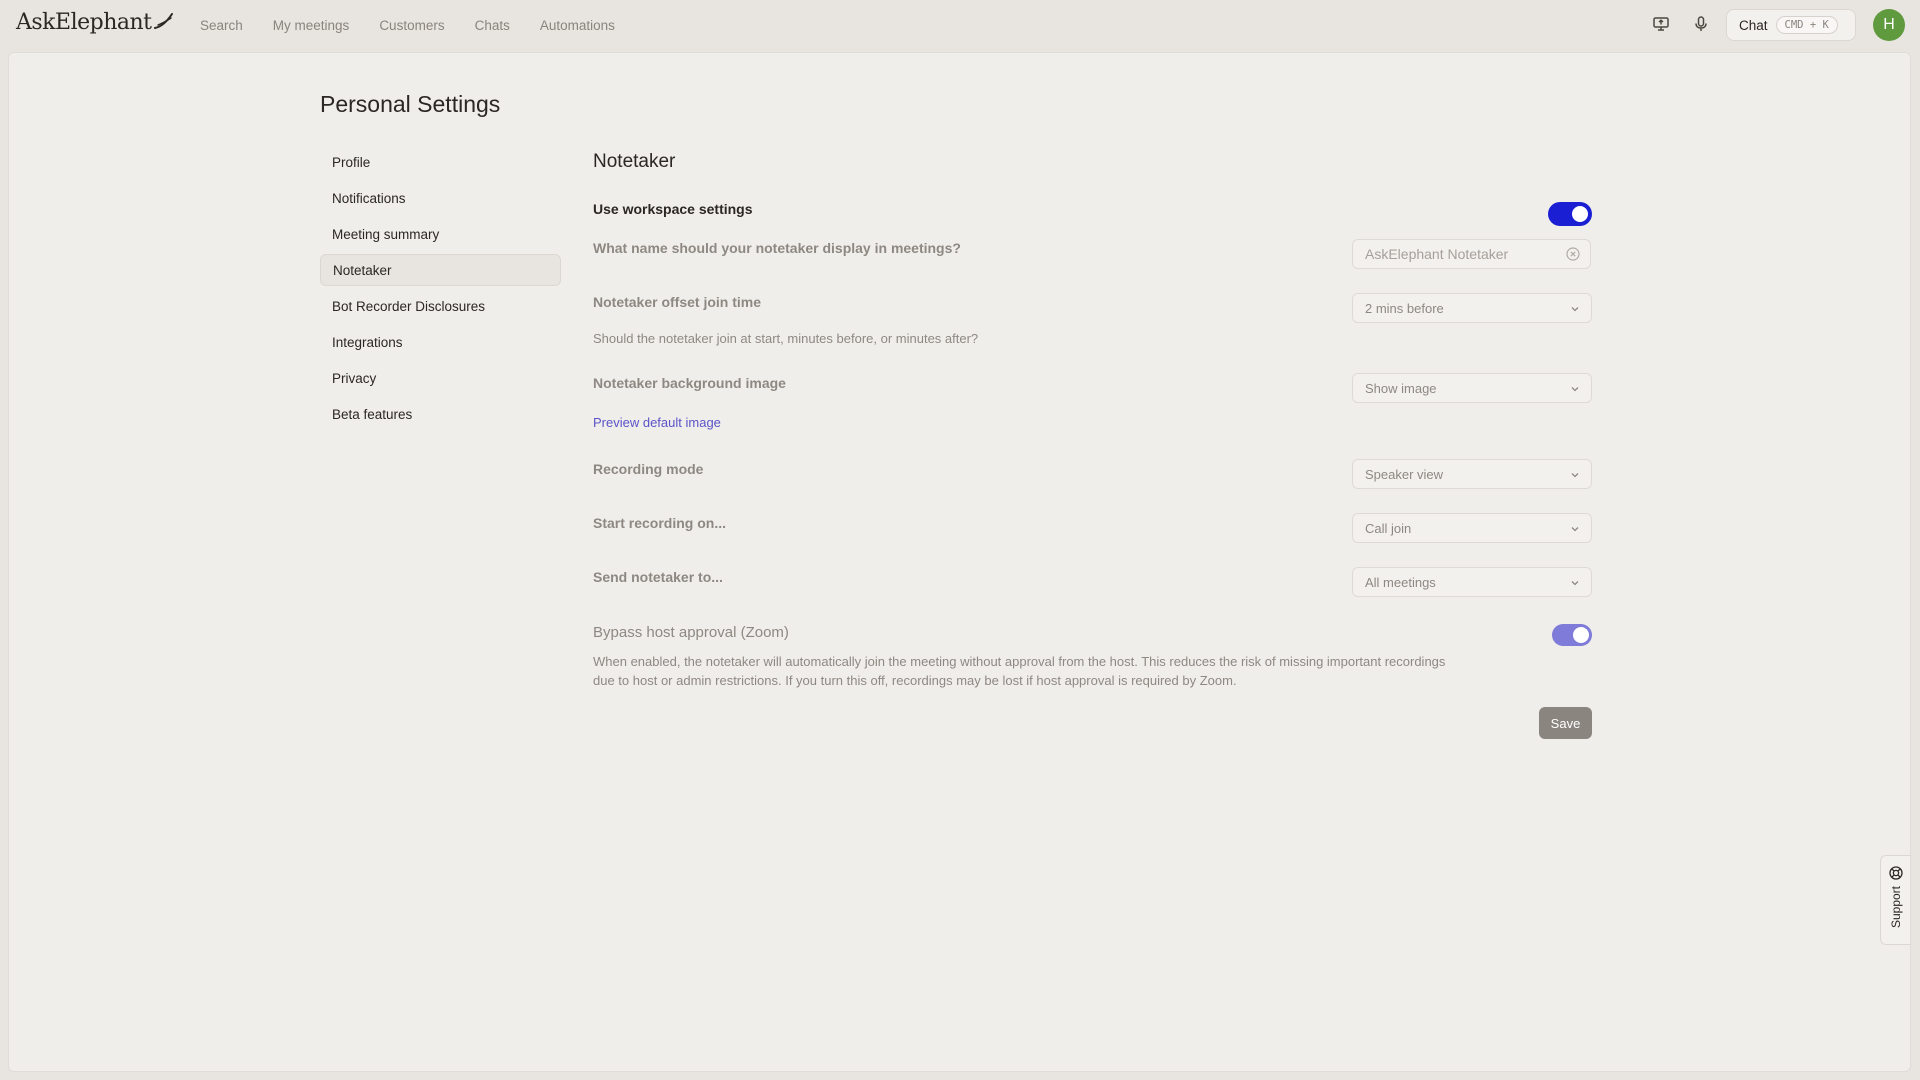 Image resolution: width=1920 pixels, height=1080 pixels. I want to click on nav-chats: Chats, so click(492, 25).